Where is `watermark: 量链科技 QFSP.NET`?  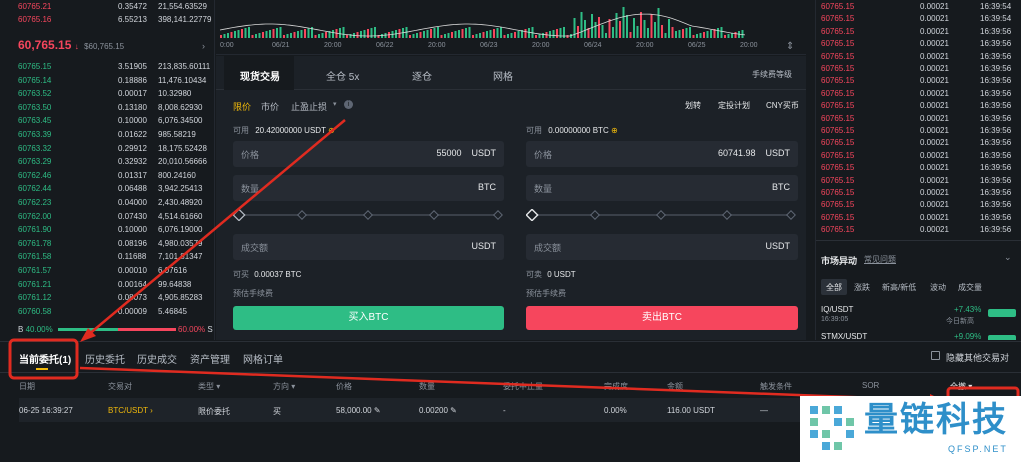
watermark: 量链科技 QFSP.NET is located at coordinates (910, 429).